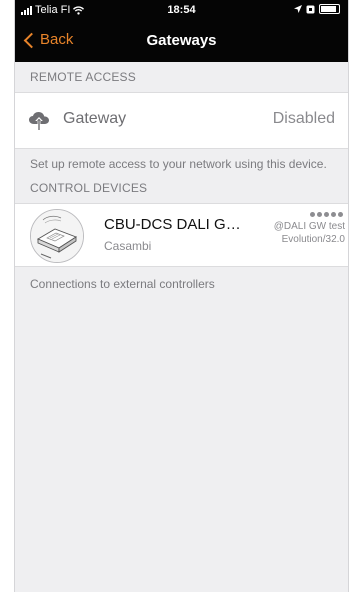 The image size is (349, 592). I want to click on battery-icon, so click(329, 9).